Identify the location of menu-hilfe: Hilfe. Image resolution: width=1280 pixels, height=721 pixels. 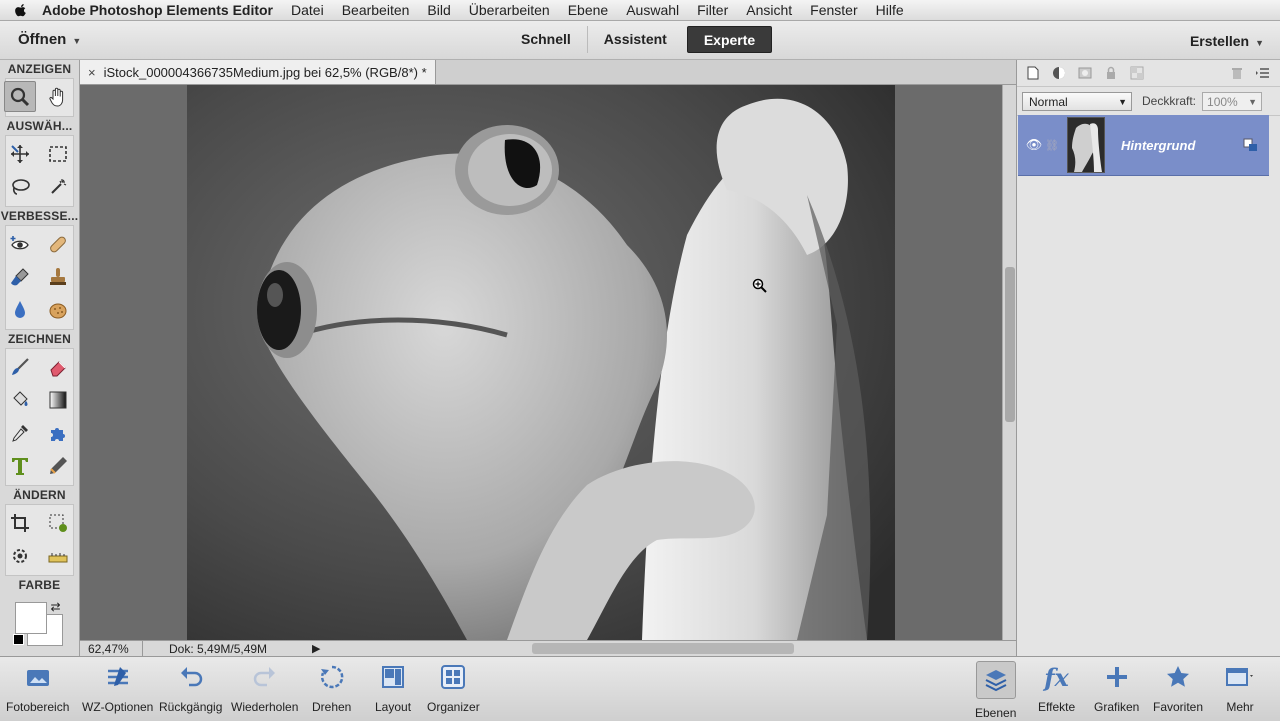
(890, 10).